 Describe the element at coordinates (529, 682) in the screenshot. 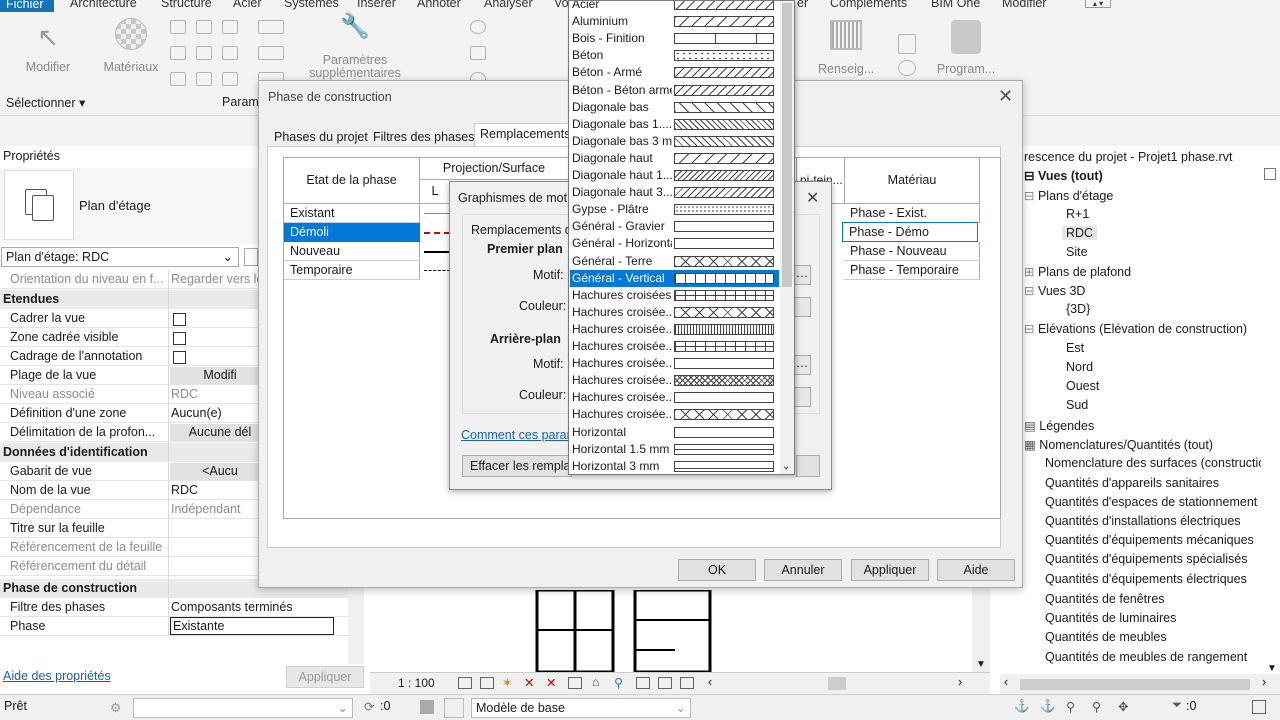

I see `shadows-icon: ✕` at that location.